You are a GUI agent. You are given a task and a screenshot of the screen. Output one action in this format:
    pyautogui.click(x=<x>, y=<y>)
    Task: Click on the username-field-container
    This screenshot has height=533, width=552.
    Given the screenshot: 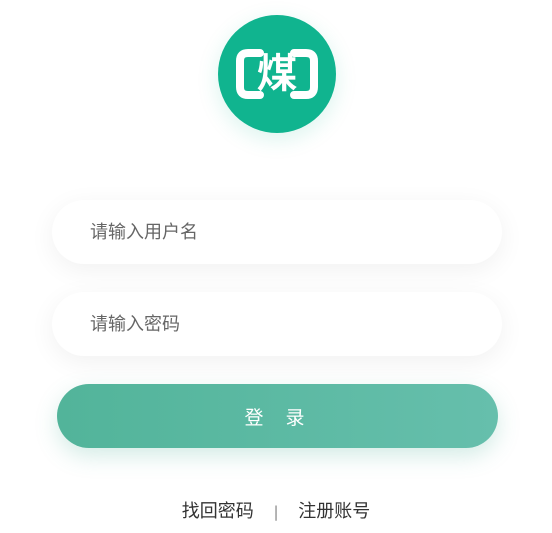 What is the action you would take?
    pyautogui.click(x=277, y=232)
    